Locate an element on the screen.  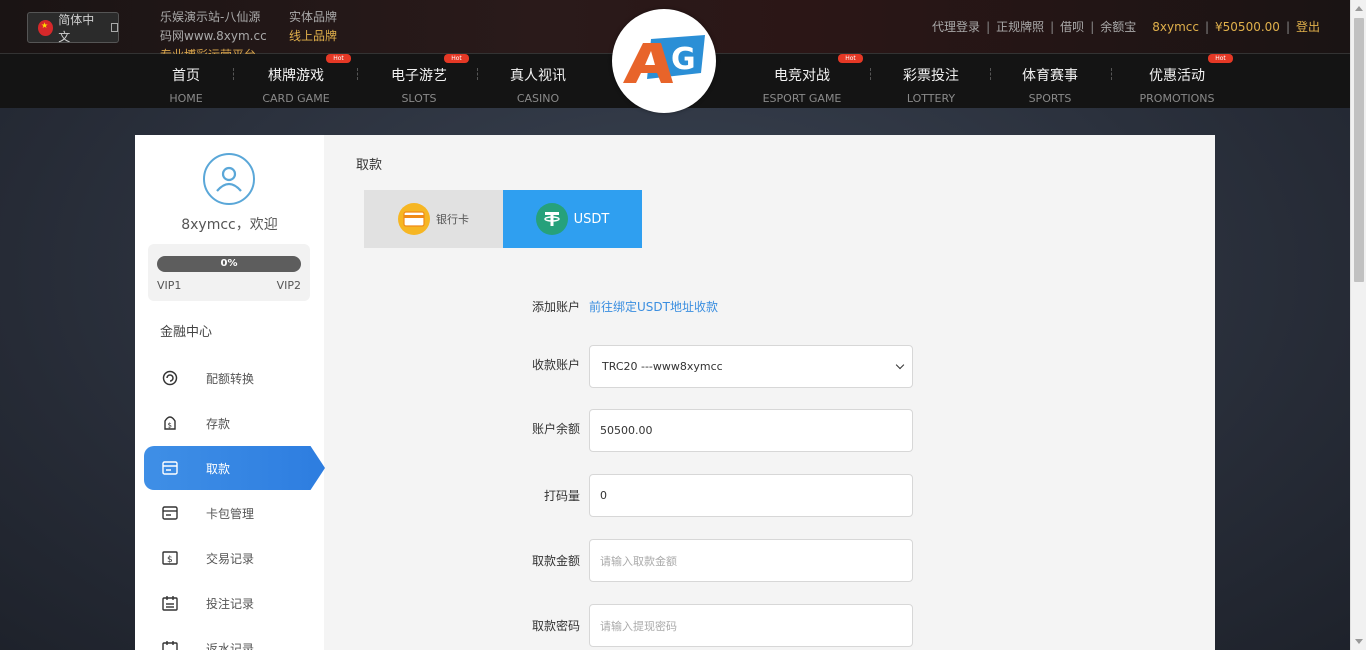
balance-label: 账户余额 is located at coordinates (555, 429).